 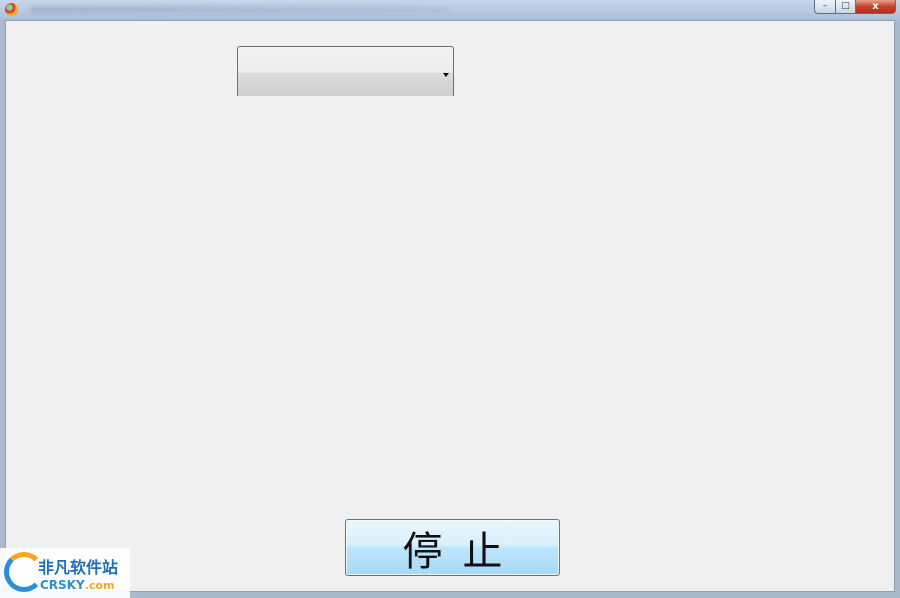 I want to click on close-icon: x, so click(x=875, y=6).